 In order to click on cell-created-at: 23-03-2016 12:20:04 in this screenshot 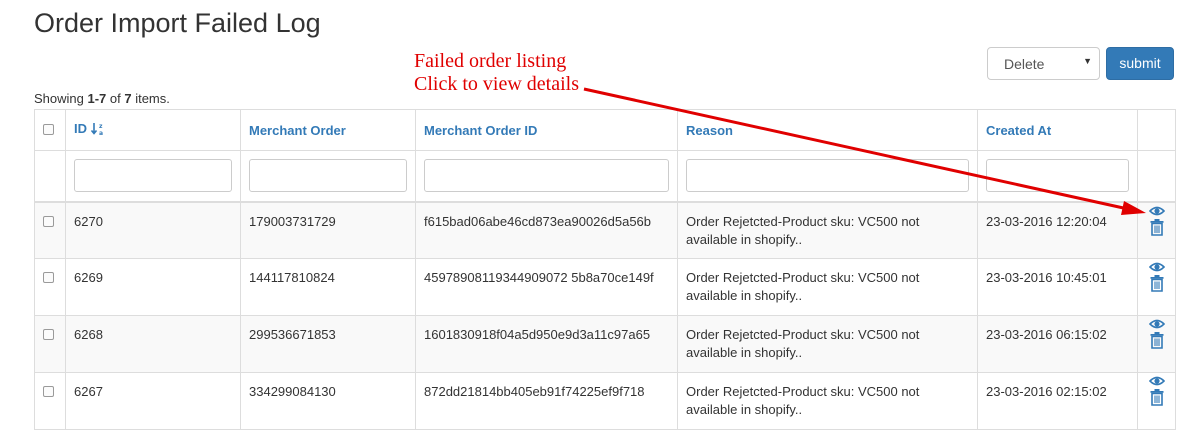, I will do `click(1057, 230)`.